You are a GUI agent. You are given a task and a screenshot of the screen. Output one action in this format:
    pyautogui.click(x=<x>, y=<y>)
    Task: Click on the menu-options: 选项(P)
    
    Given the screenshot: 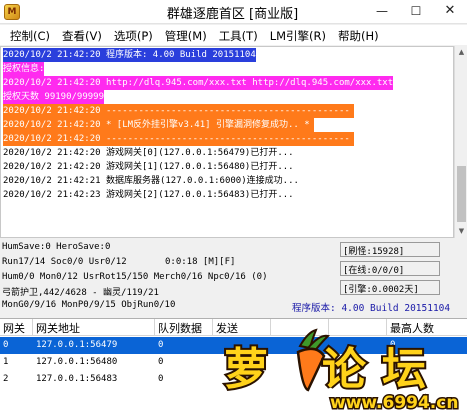 What is the action you would take?
    pyautogui.click(x=133, y=35)
    